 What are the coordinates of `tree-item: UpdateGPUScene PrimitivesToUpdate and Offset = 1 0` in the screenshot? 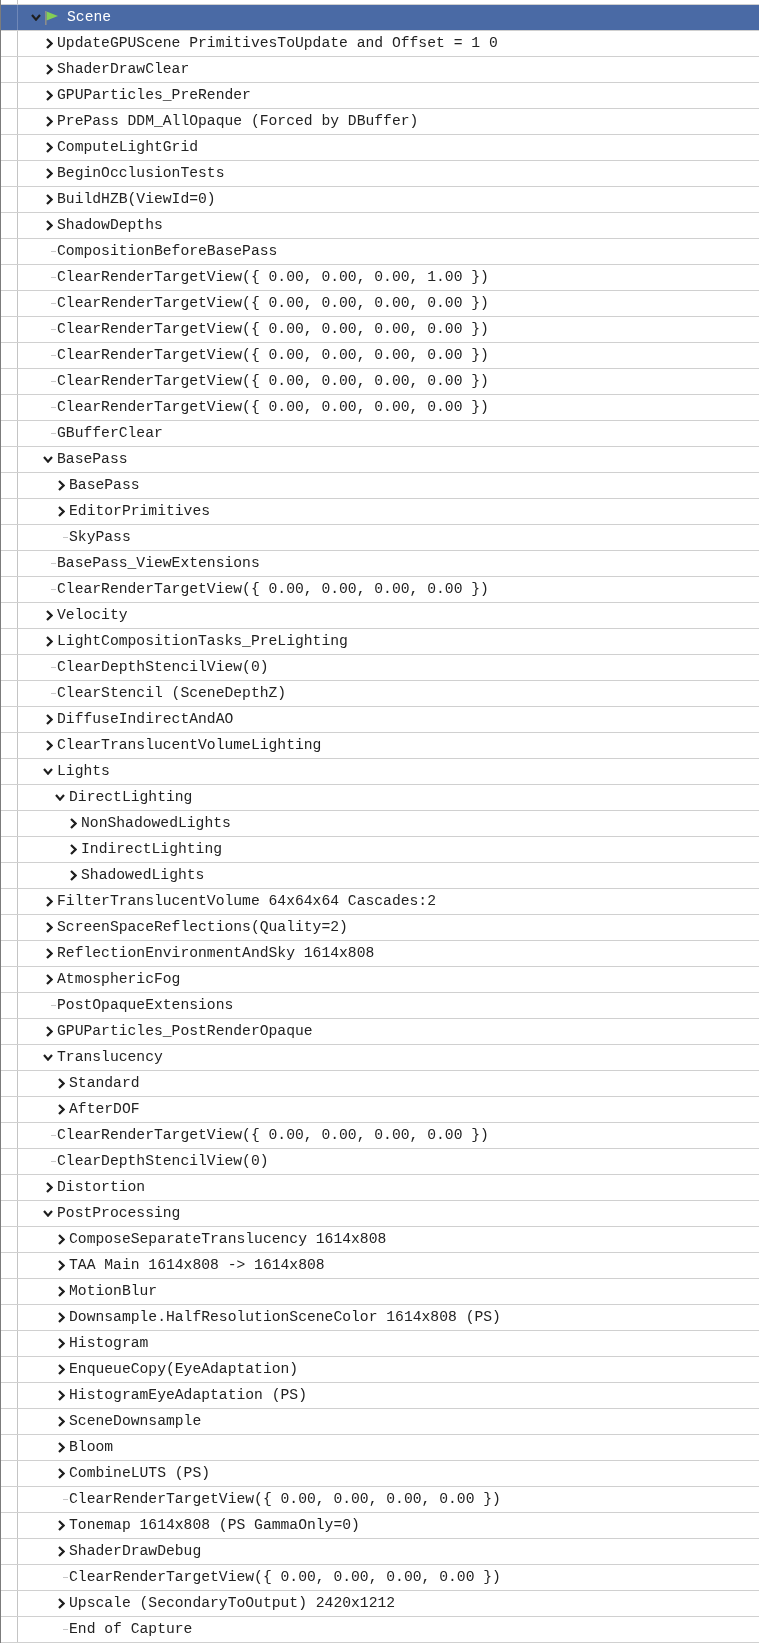 It's located at (380, 44).